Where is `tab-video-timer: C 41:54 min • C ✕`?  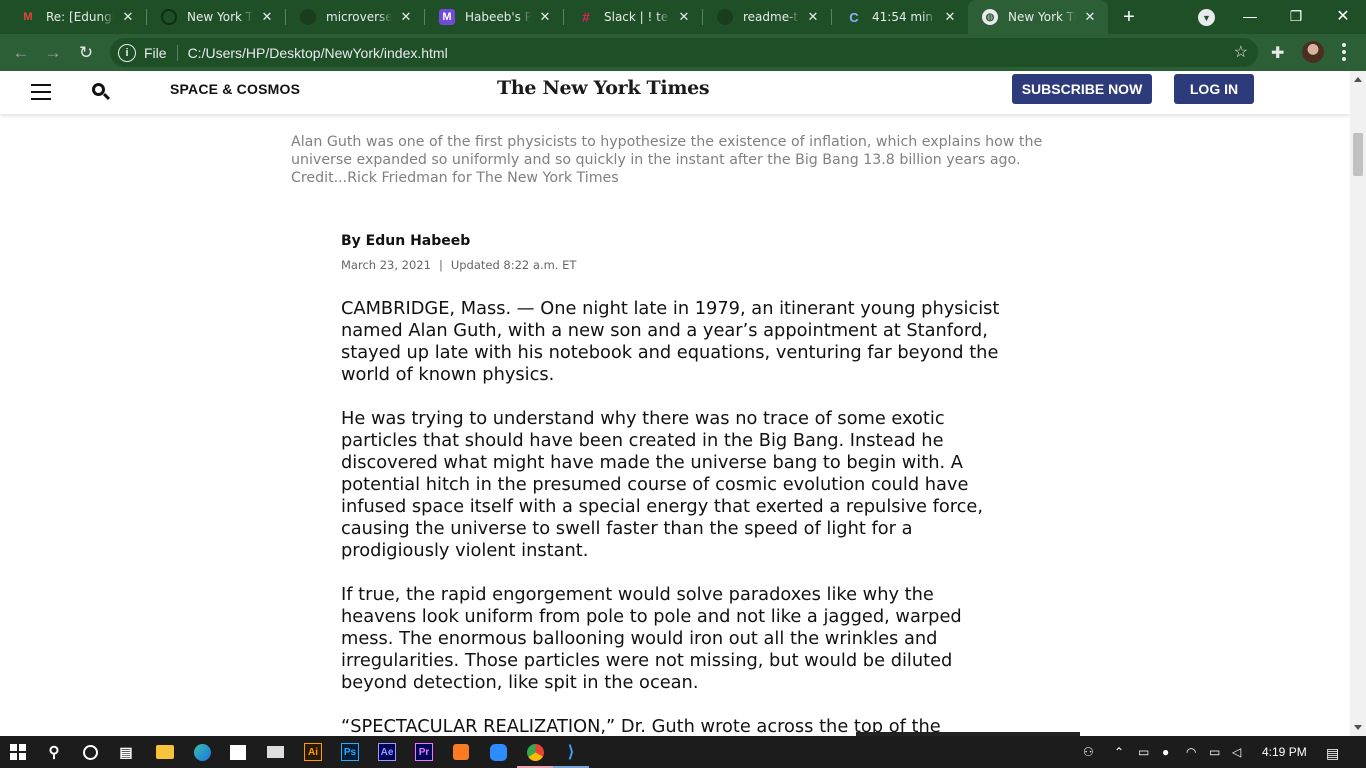
tab-video-timer: C 41:54 min • C ✕ is located at coordinates (900, 17).